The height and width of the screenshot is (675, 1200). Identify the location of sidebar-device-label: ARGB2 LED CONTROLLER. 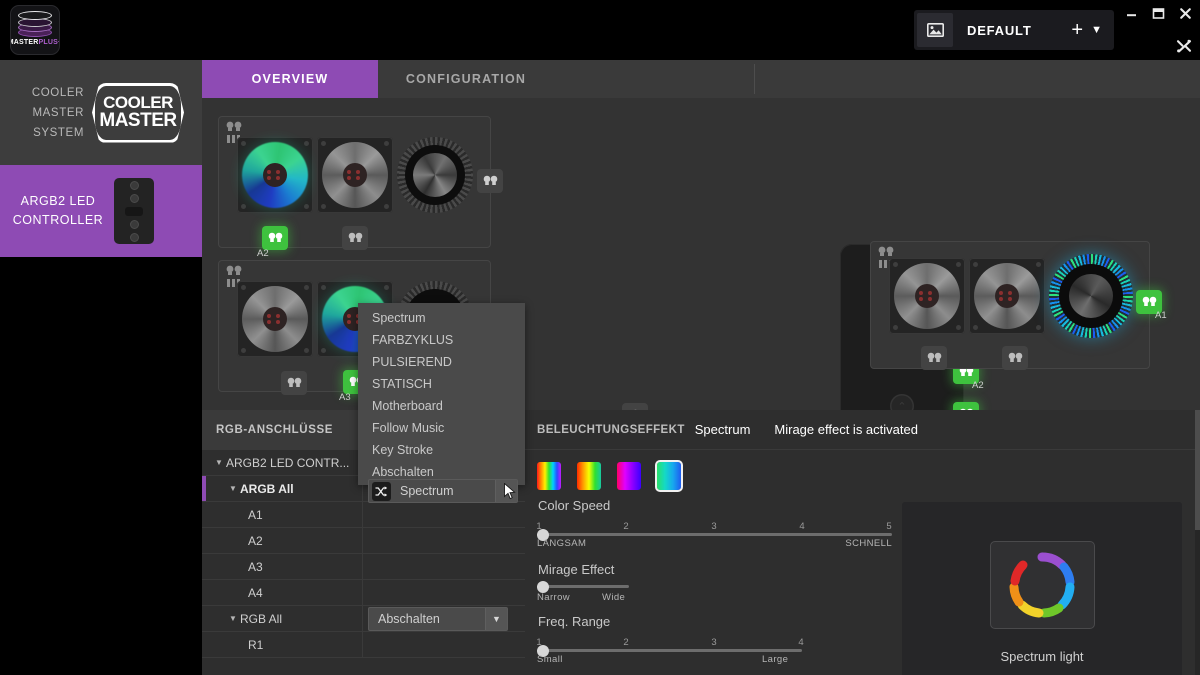
(55, 211).